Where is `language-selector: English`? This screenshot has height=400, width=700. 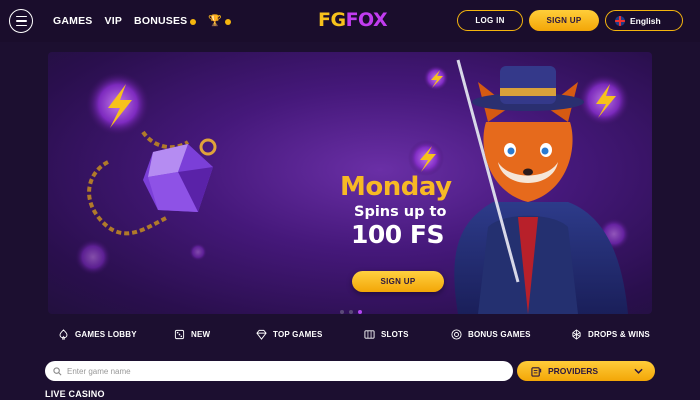
language-selector: English is located at coordinates (644, 20).